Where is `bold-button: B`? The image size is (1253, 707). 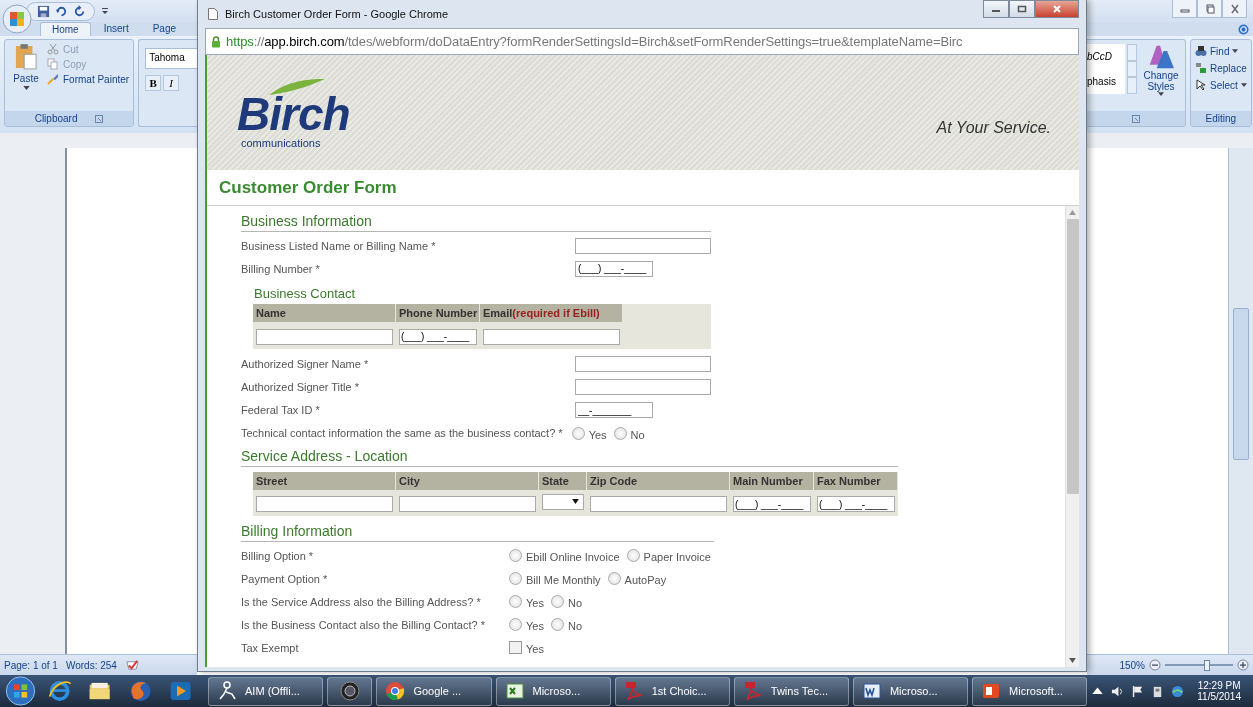
bold-button: B is located at coordinates (153, 83).